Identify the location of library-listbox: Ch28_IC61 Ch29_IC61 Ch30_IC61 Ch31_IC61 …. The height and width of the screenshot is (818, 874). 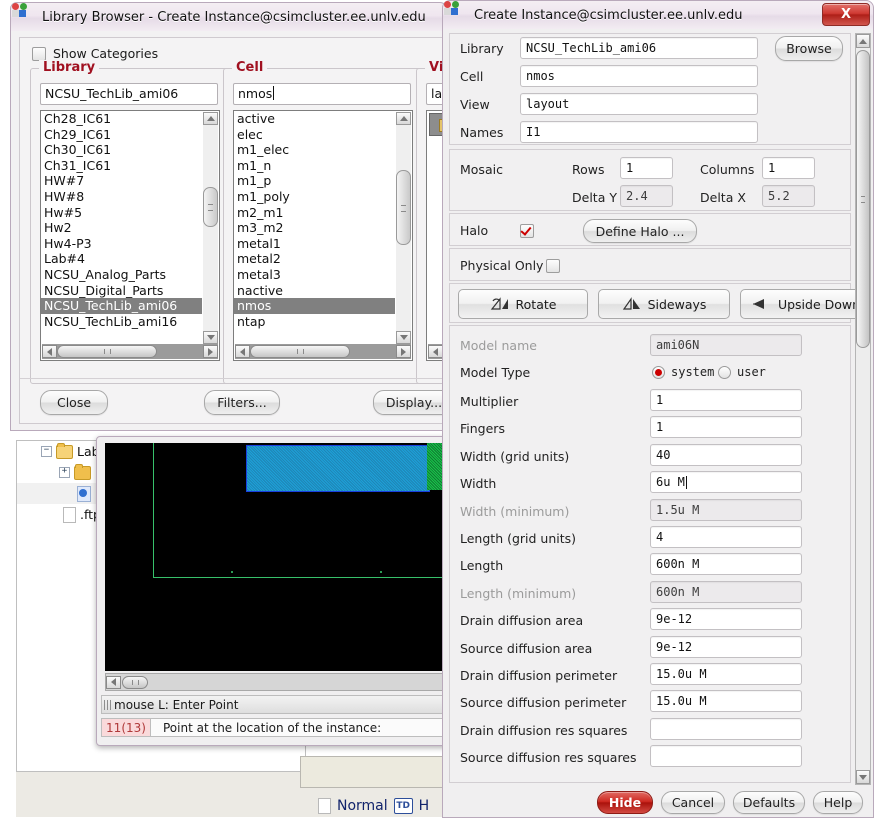
(130, 235).